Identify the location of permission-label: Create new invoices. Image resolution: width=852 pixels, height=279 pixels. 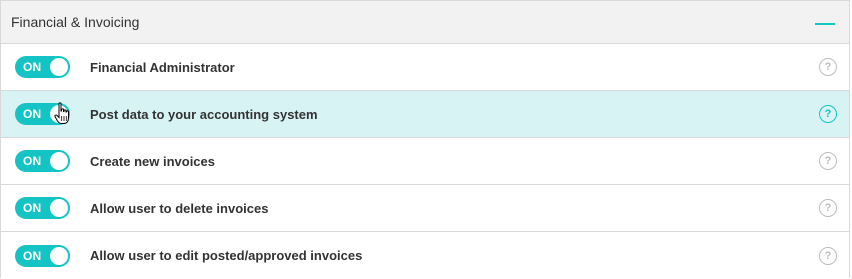
(152, 161).